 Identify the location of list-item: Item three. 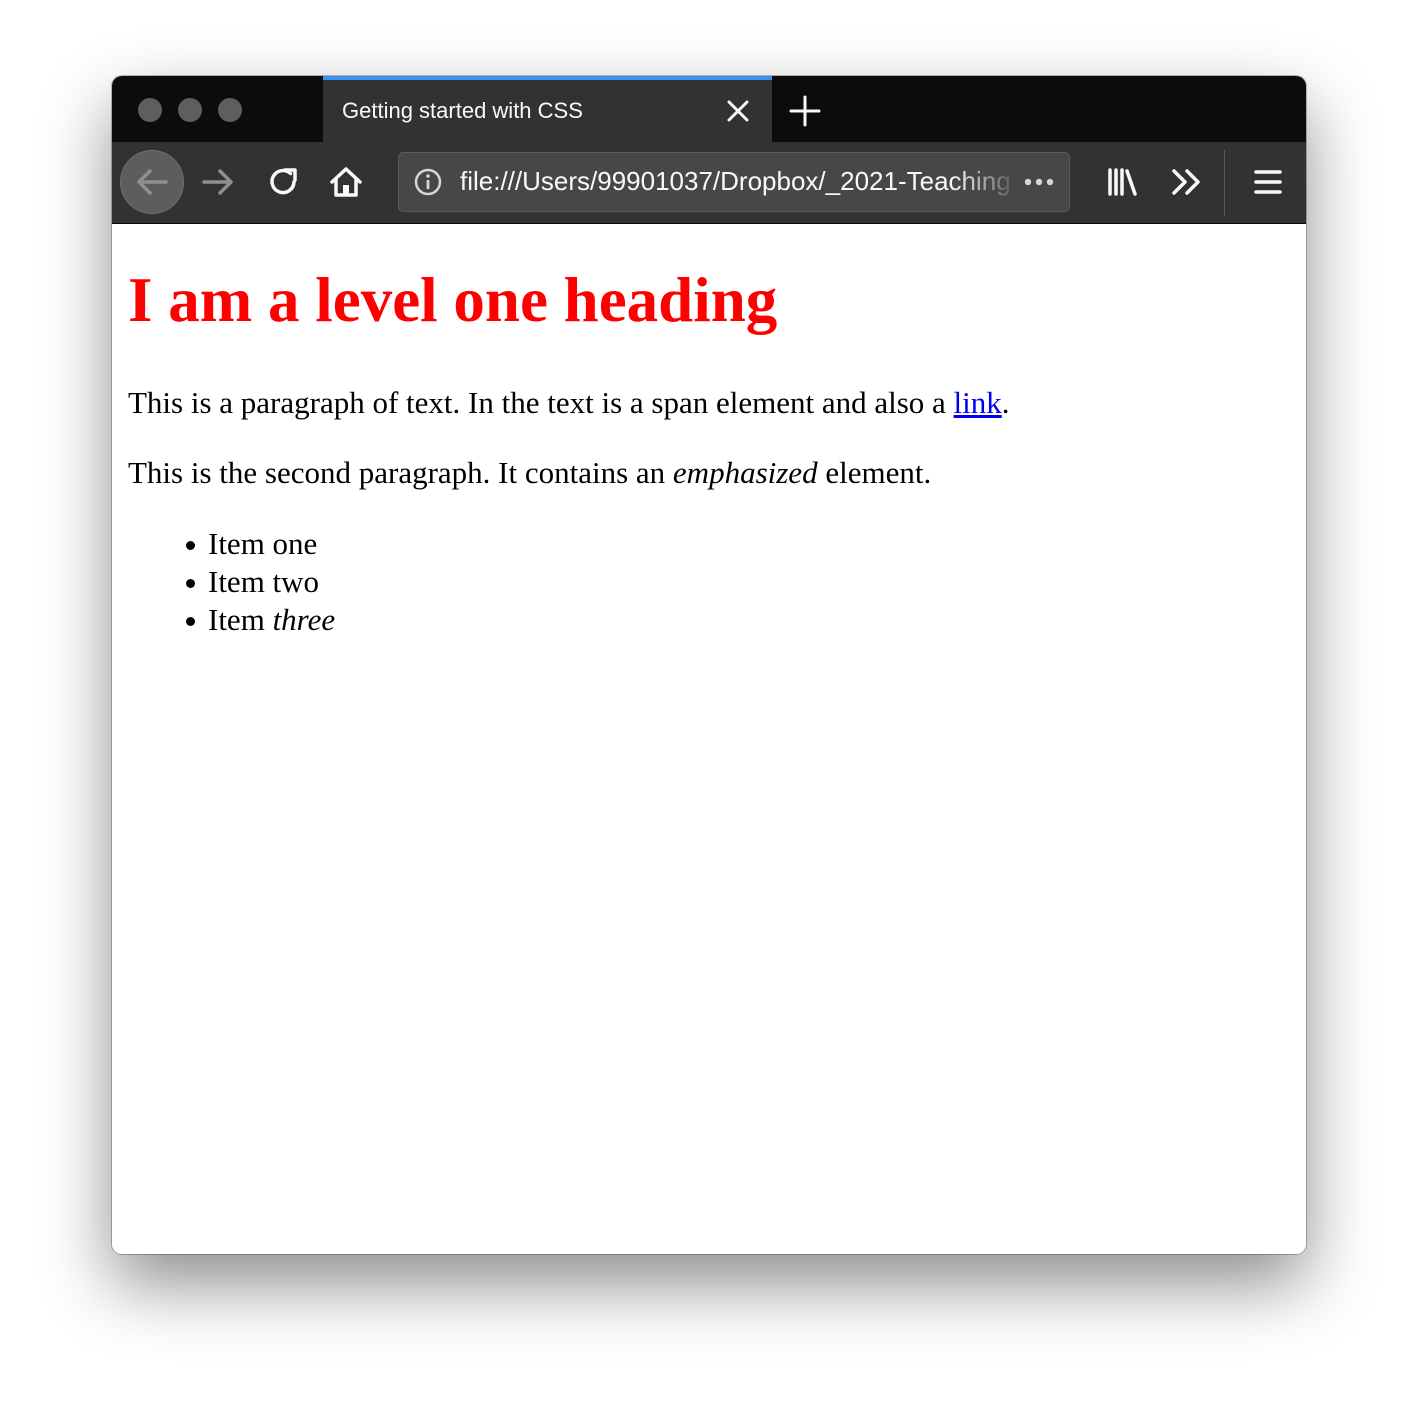
(260, 620).